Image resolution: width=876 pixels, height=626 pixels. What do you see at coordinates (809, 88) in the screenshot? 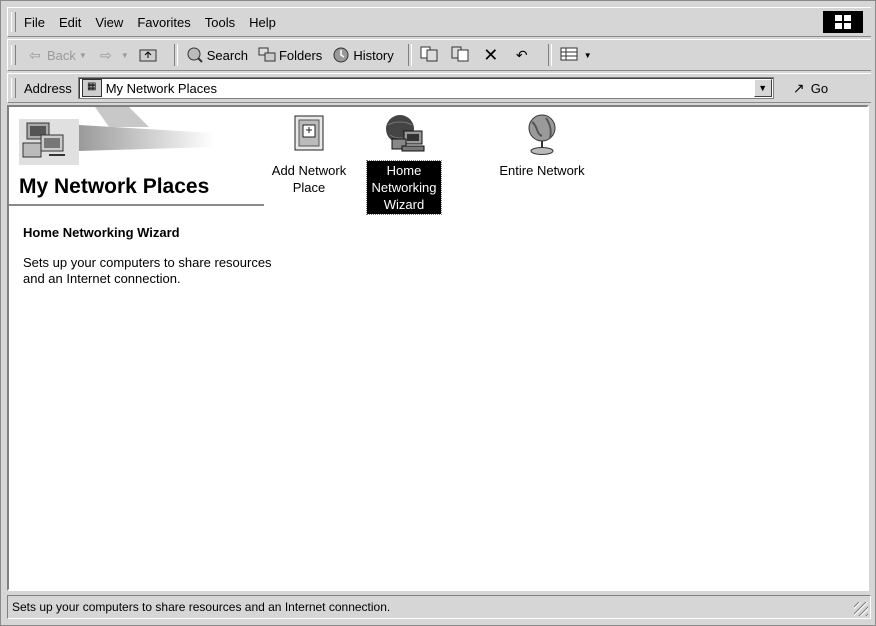
I see `go-button: ↗ Go` at bounding box center [809, 88].